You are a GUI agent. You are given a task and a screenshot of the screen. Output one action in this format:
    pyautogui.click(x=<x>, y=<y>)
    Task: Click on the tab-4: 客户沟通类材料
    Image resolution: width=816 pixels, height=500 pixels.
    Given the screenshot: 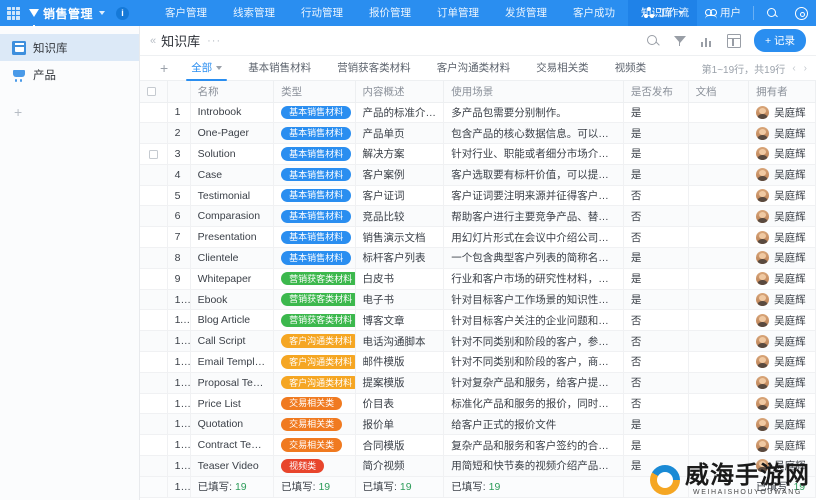 What is the action you would take?
    pyautogui.click(x=474, y=68)
    